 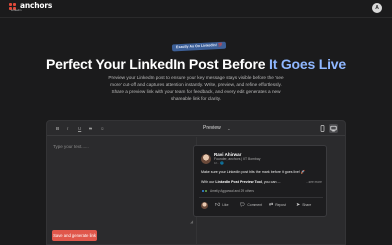 What do you see at coordinates (307, 205) in the screenshot?
I see `share-label: Share` at bounding box center [307, 205].